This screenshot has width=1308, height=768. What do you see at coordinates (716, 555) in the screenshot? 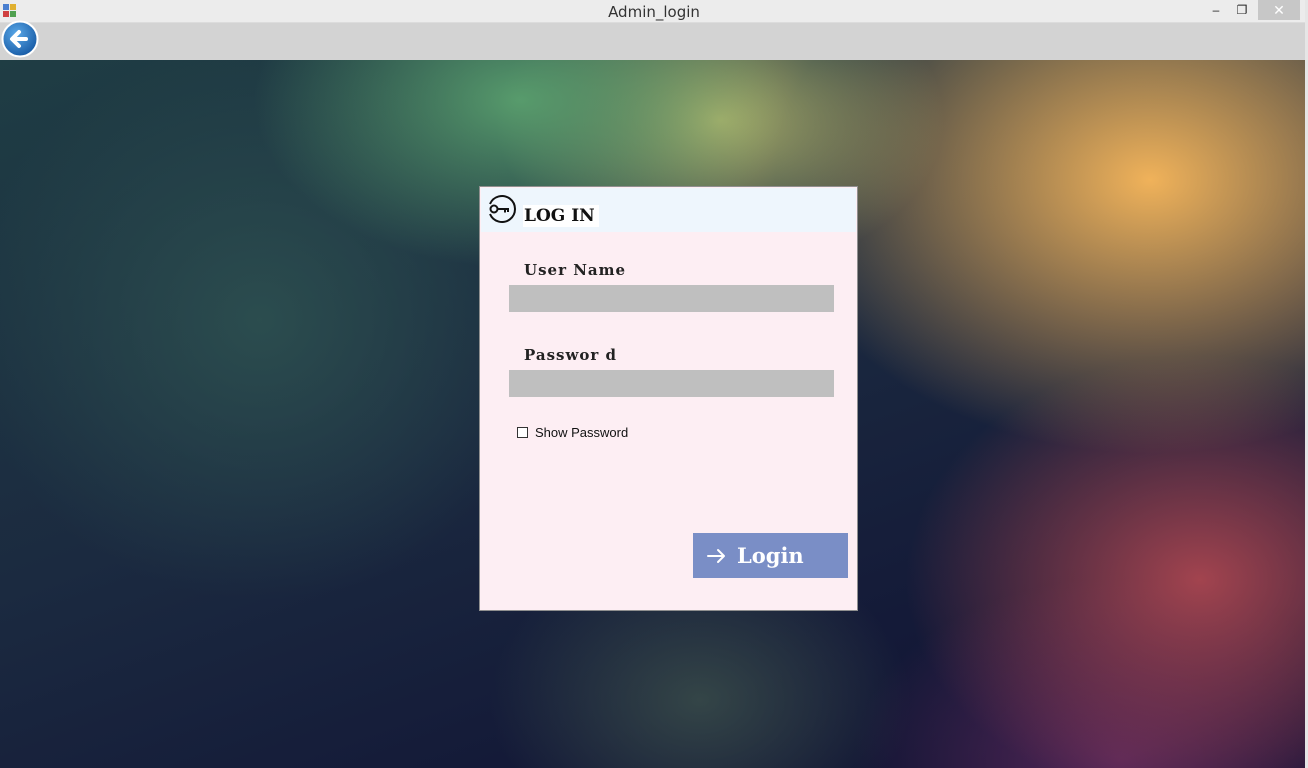
I see `arrow-right-icon` at bounding box center [716, 555].